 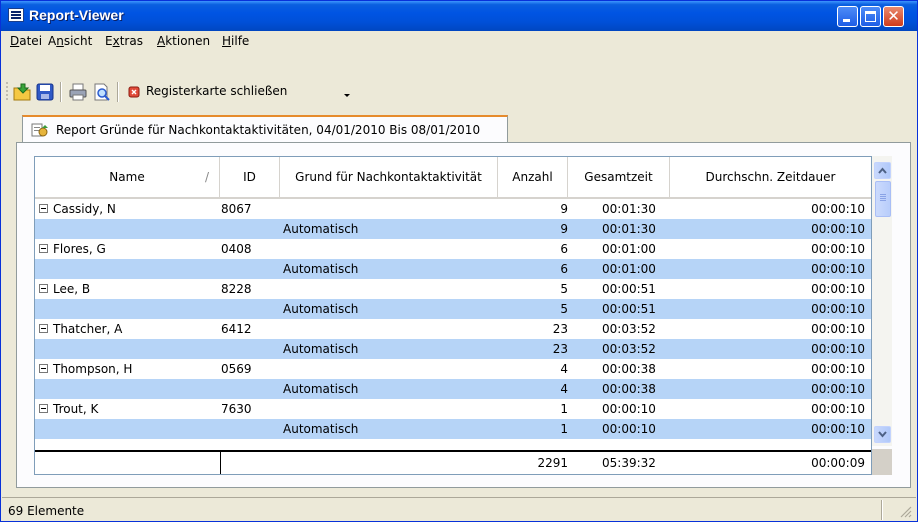 What do you see at coordinates (847, 16) in the screenshot?
I see `minimize-button` at bounding box center [847, 16].